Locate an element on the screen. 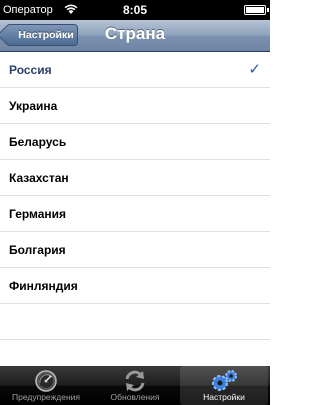 The image size is (320, 405). list-item-bulgaria: Болгария is located at coordinates (135, 250).